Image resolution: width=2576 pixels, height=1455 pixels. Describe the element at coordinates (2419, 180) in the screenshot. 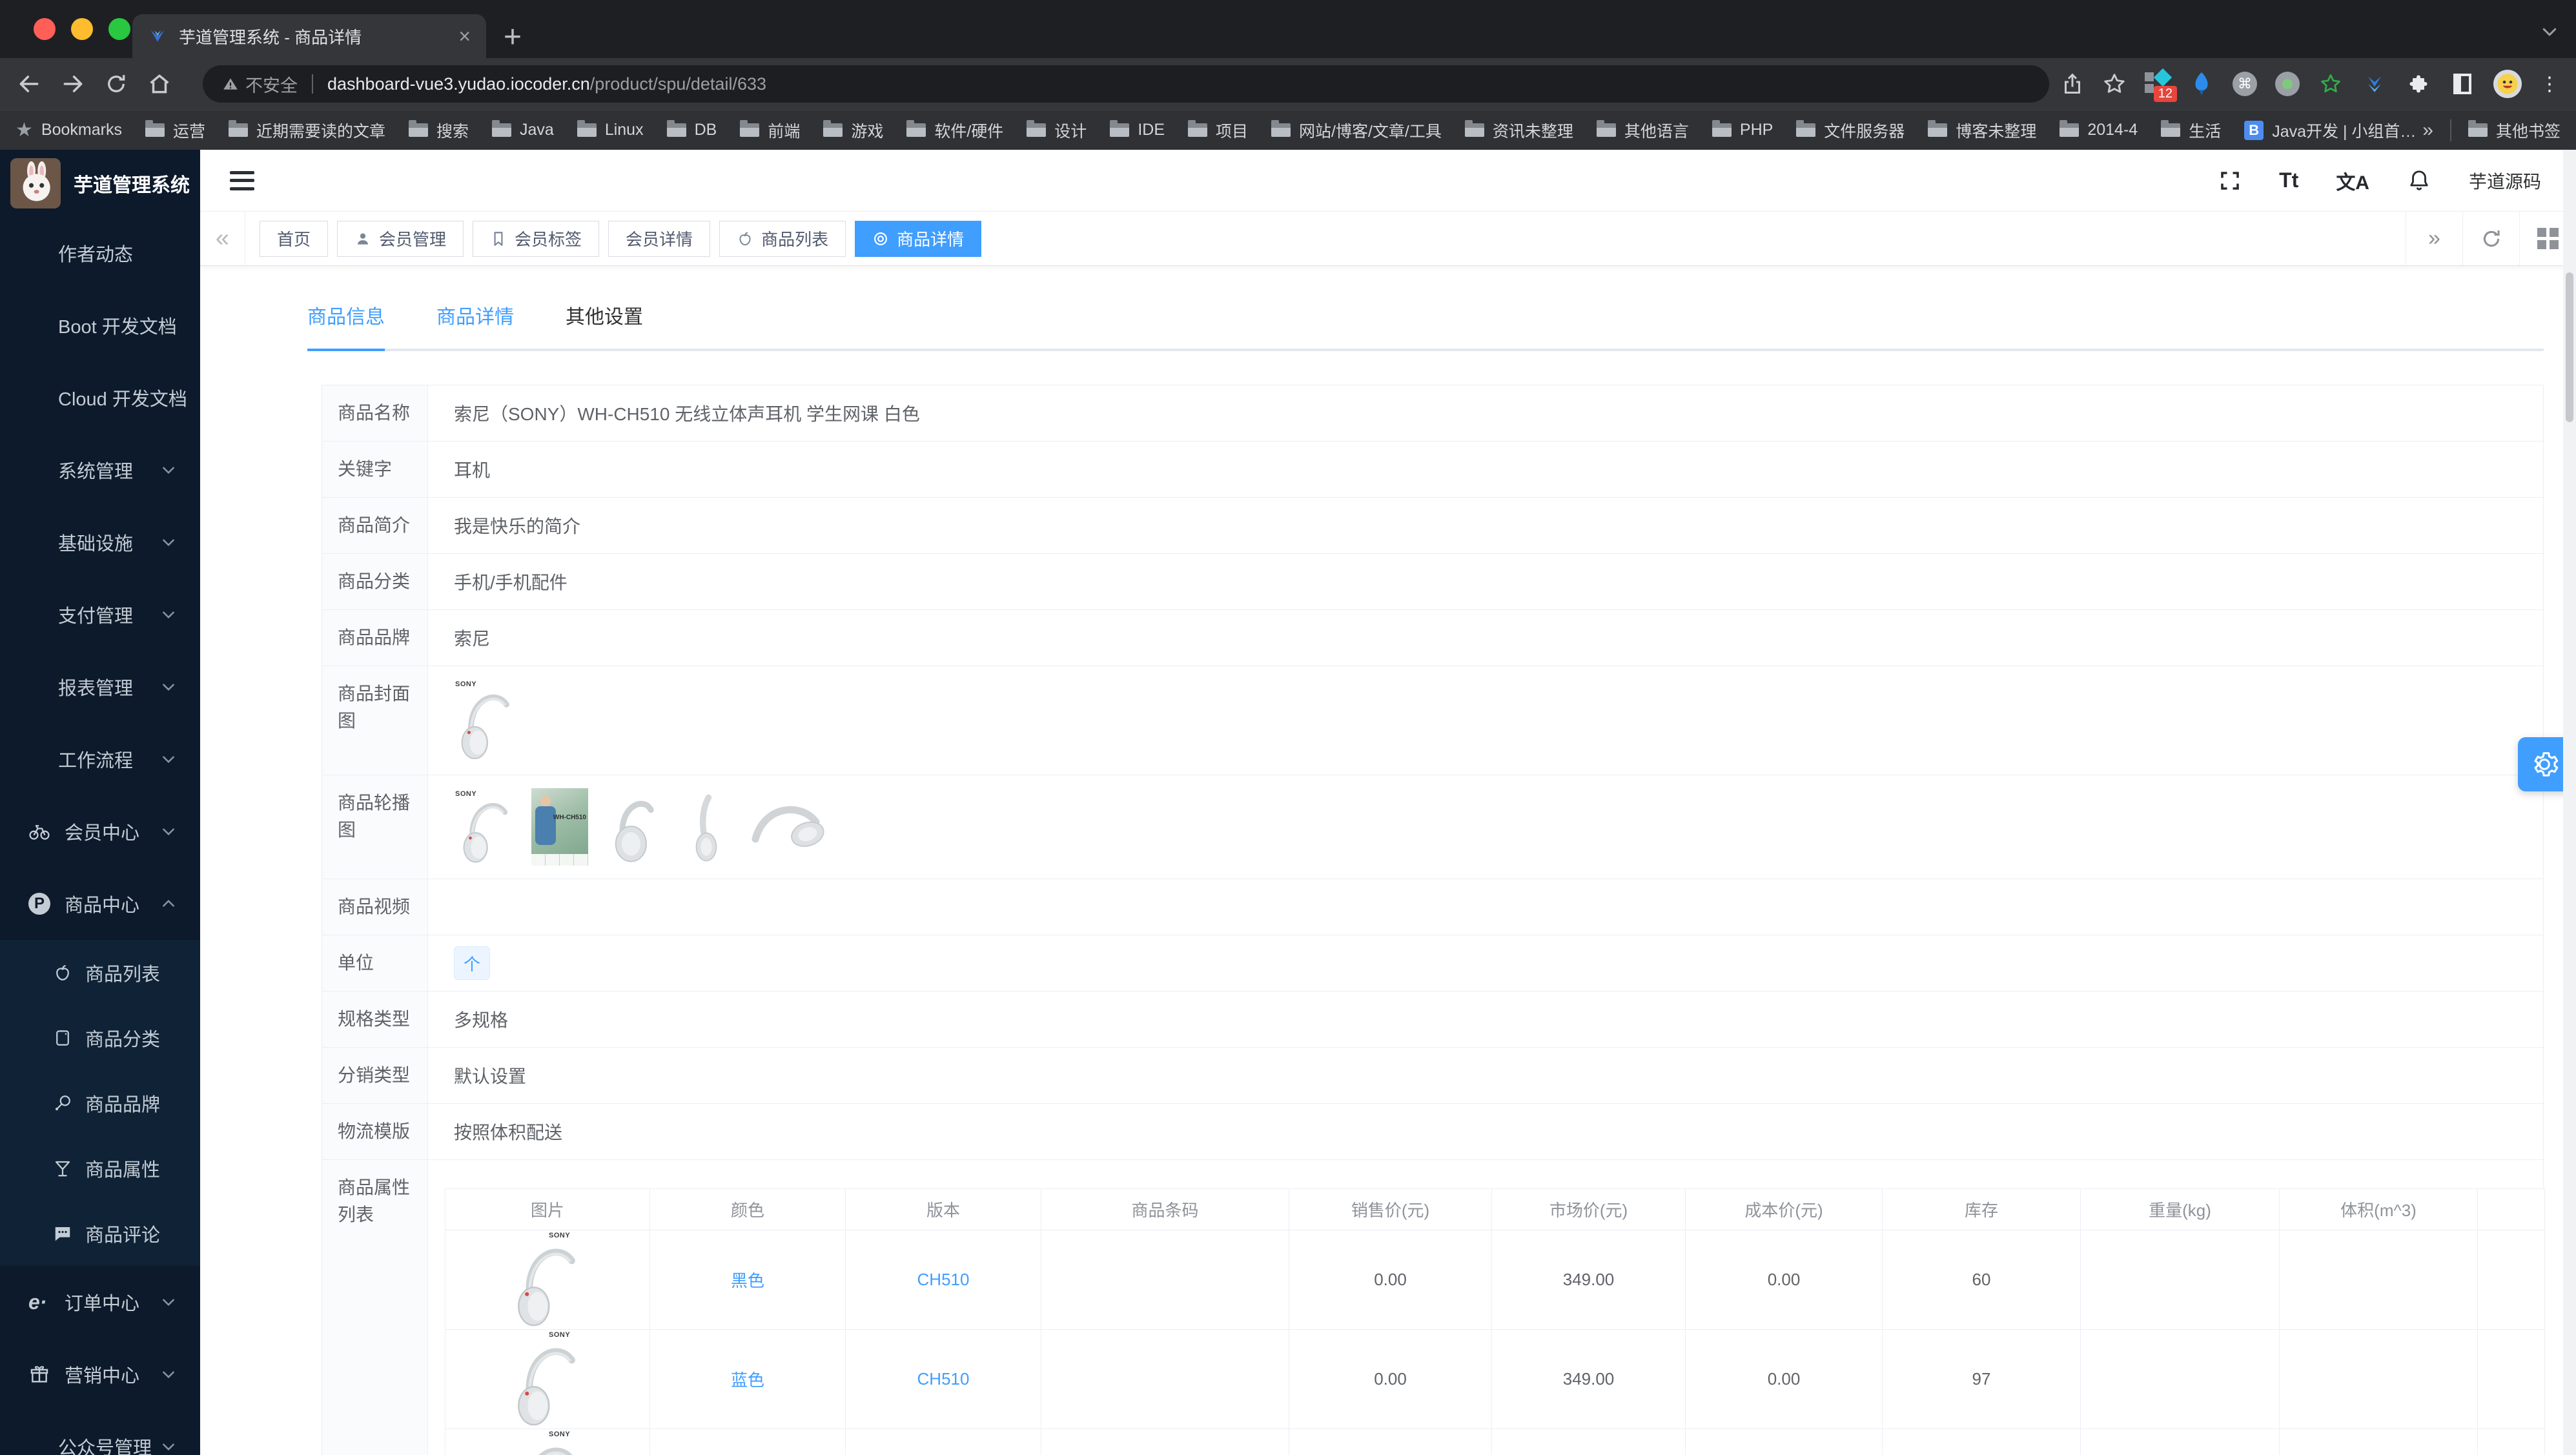

I see `bell-icon` at that location.